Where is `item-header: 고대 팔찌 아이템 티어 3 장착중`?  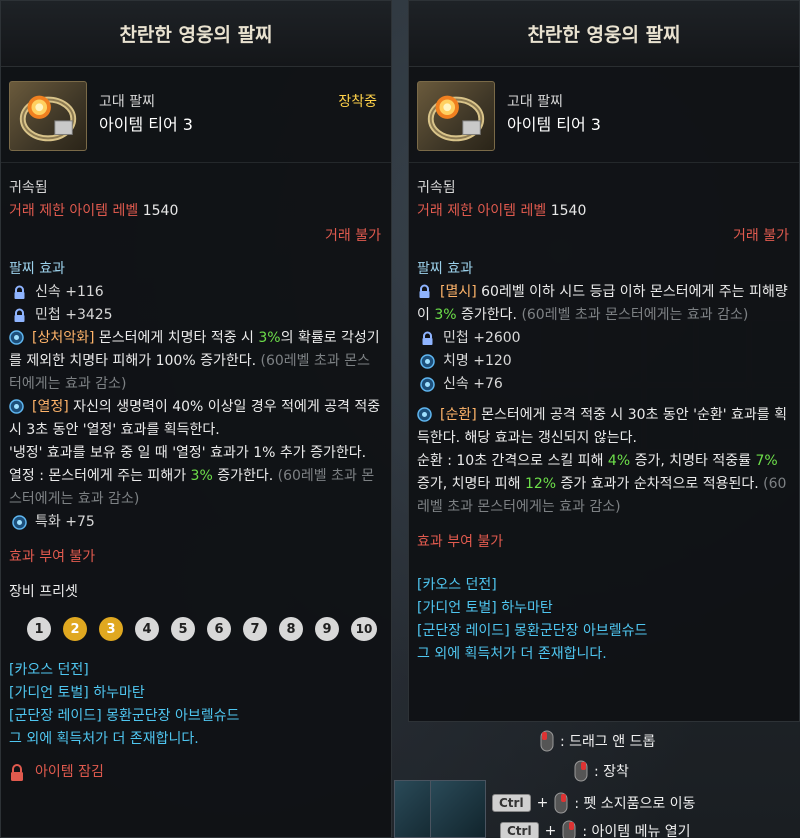 item-header: 고대 팔찌 아이템 티어 3 장착중 is located at coordinates (196, 115).